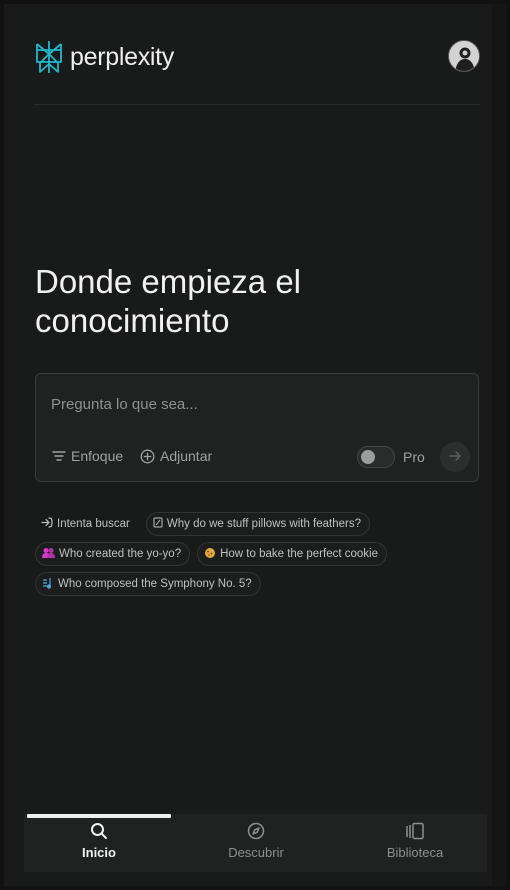 The width and height of the screenshot is (510, 890). Describe the element at coordinates (168, 281) in the screenshot. I see `headline-line-1: Donde empieza el` at that location.